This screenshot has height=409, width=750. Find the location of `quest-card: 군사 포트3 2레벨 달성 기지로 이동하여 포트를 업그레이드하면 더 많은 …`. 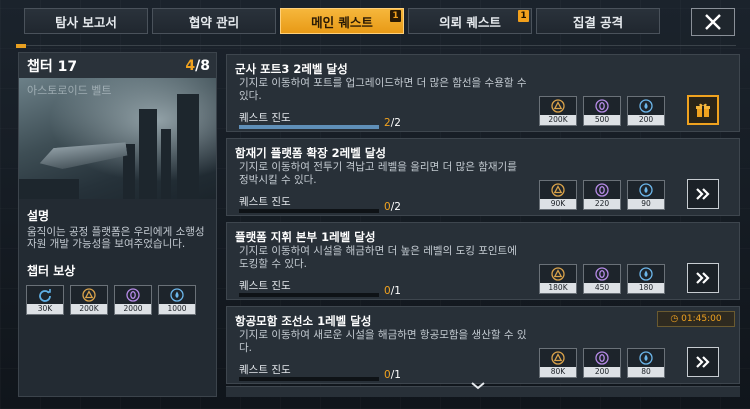

quest-card: 군사 포트3 2레벨 달성 기지로 이동하여 포트를 업그레이드하면 더 많은 … is located at coordinates (483, 93).